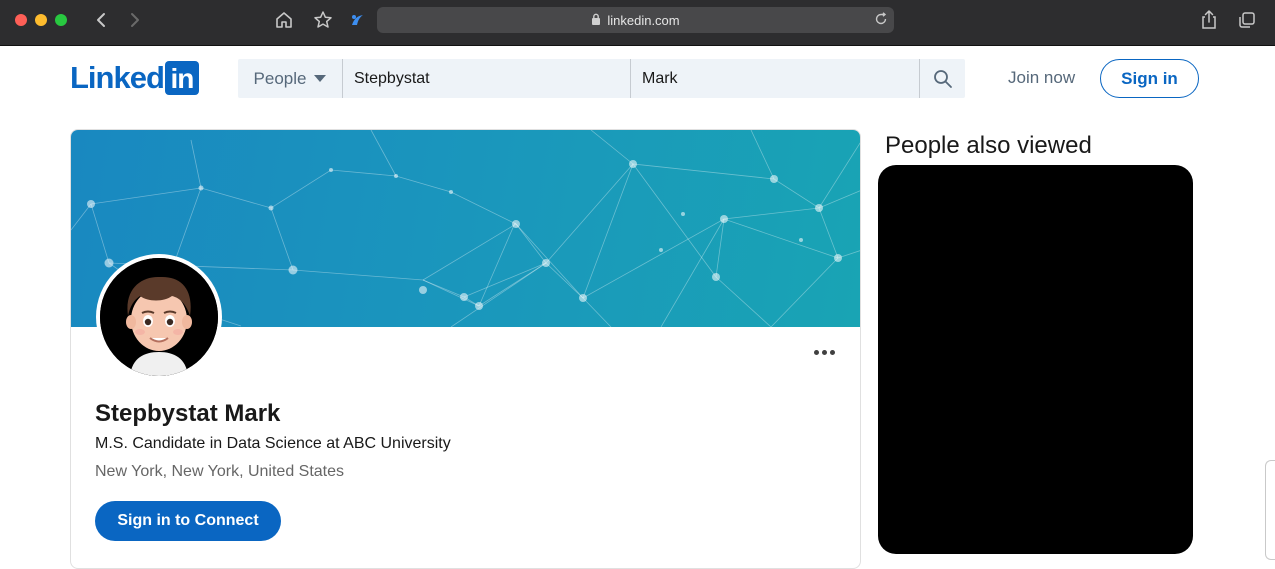  What do you see at coordinates (181, 78) in the screenshot?
I see `logo-in-box: in` at bounding box center [181, 78].